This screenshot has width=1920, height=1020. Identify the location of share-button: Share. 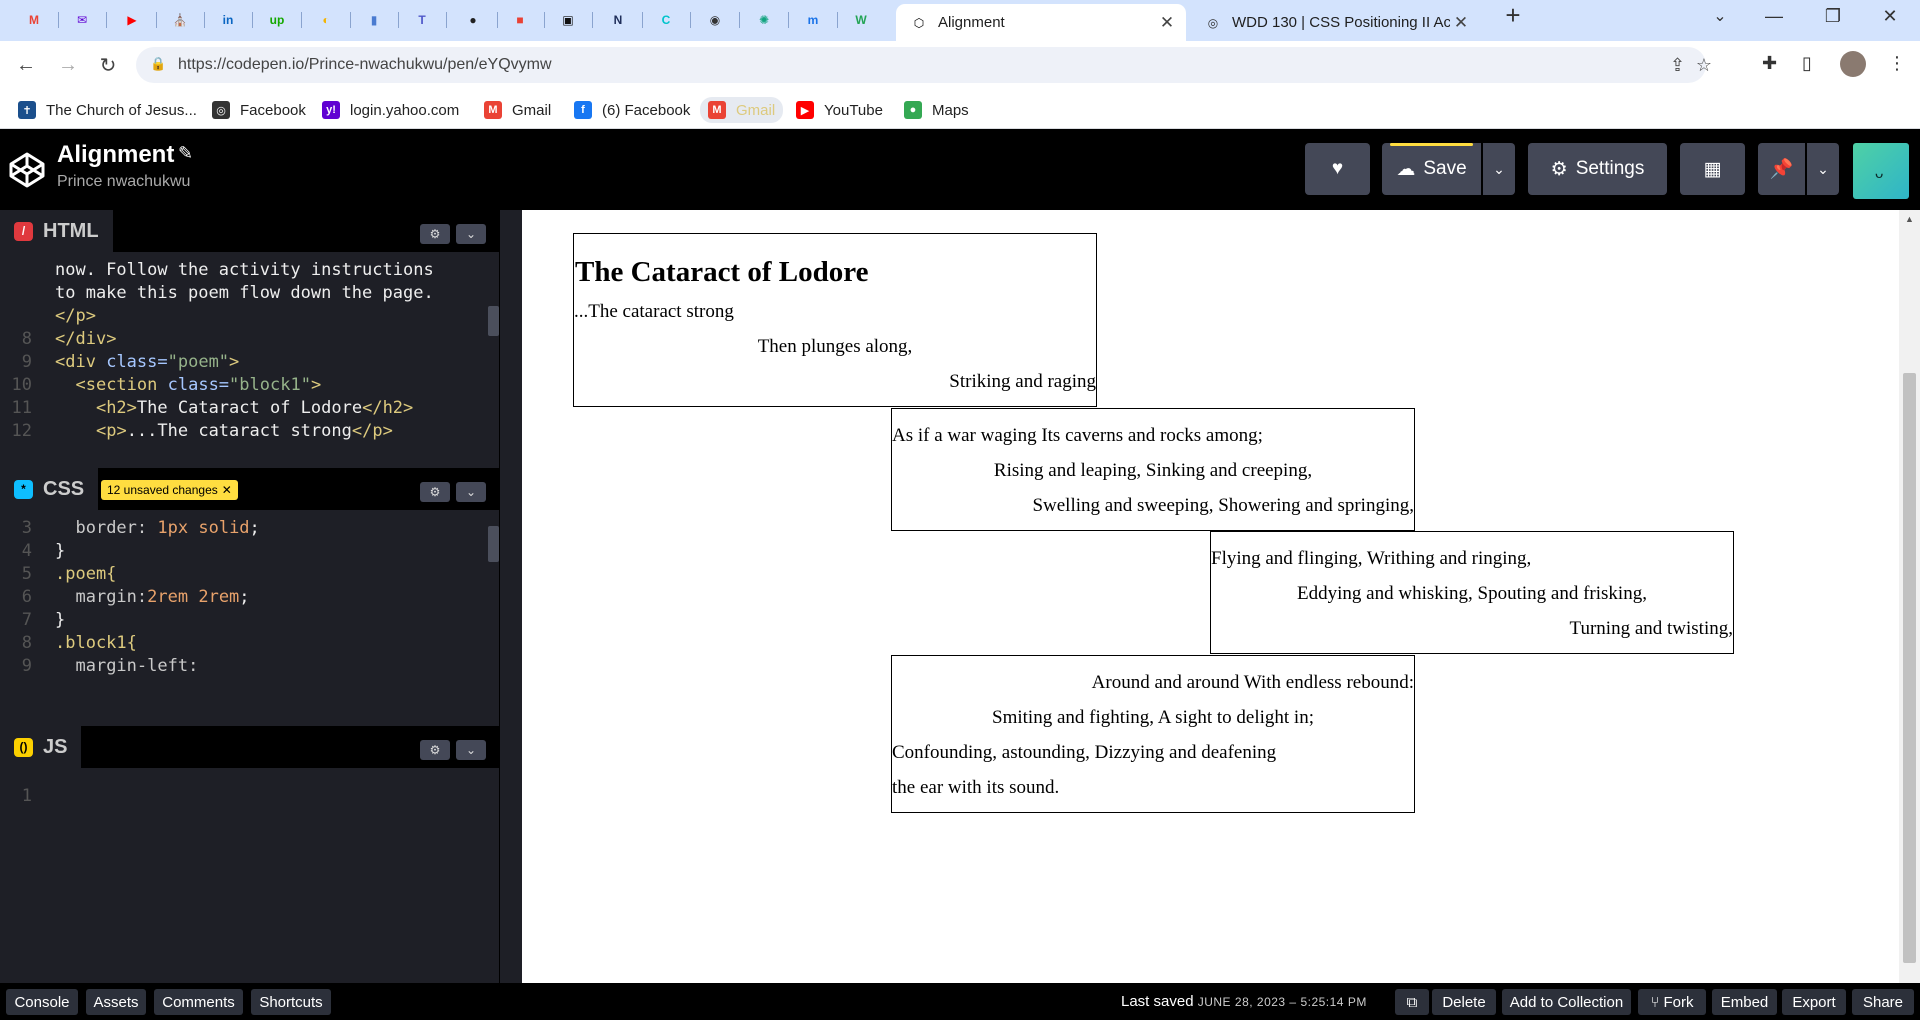
(1883, 1002).